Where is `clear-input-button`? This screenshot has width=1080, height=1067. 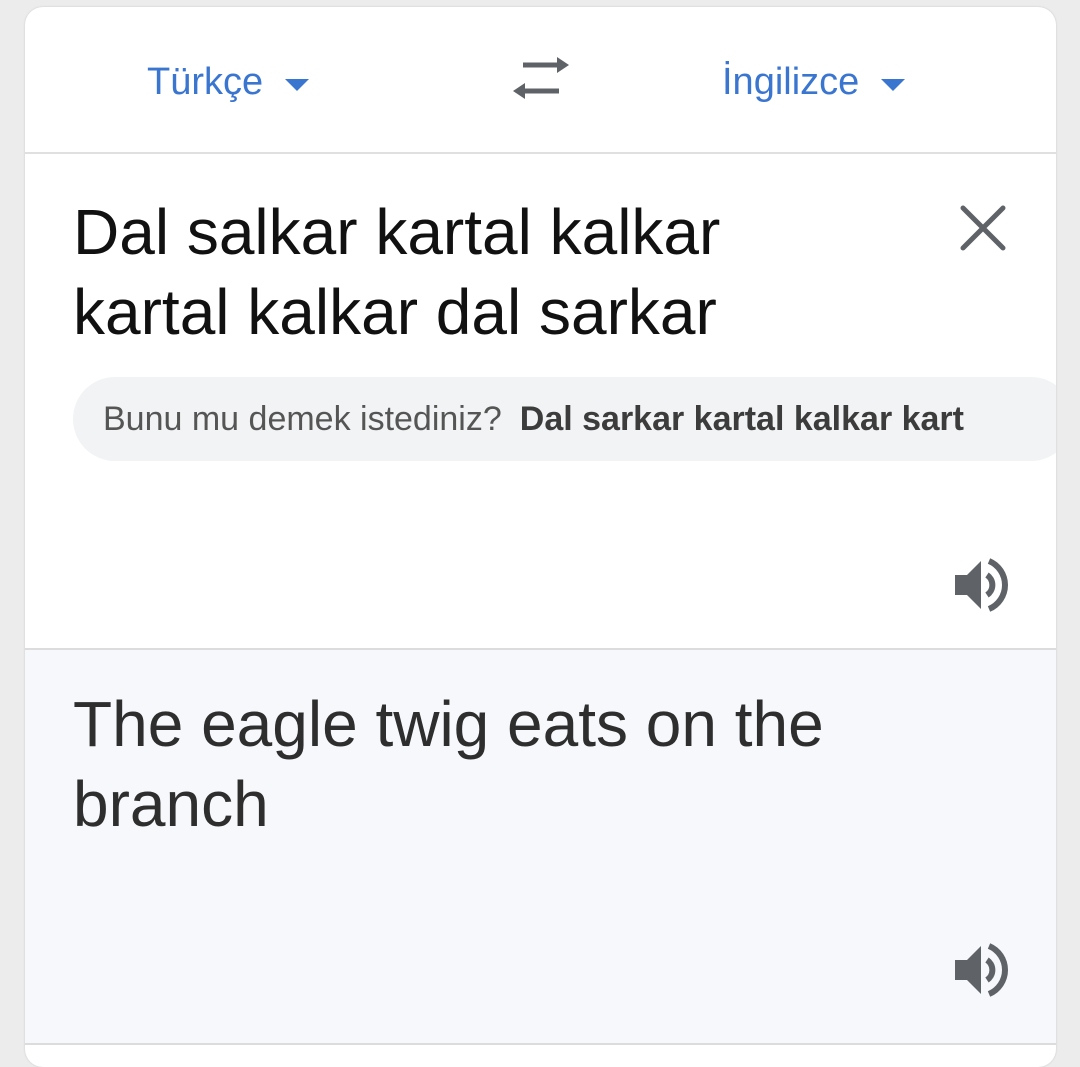 clear-input-button is located at coordinates (983, 228).